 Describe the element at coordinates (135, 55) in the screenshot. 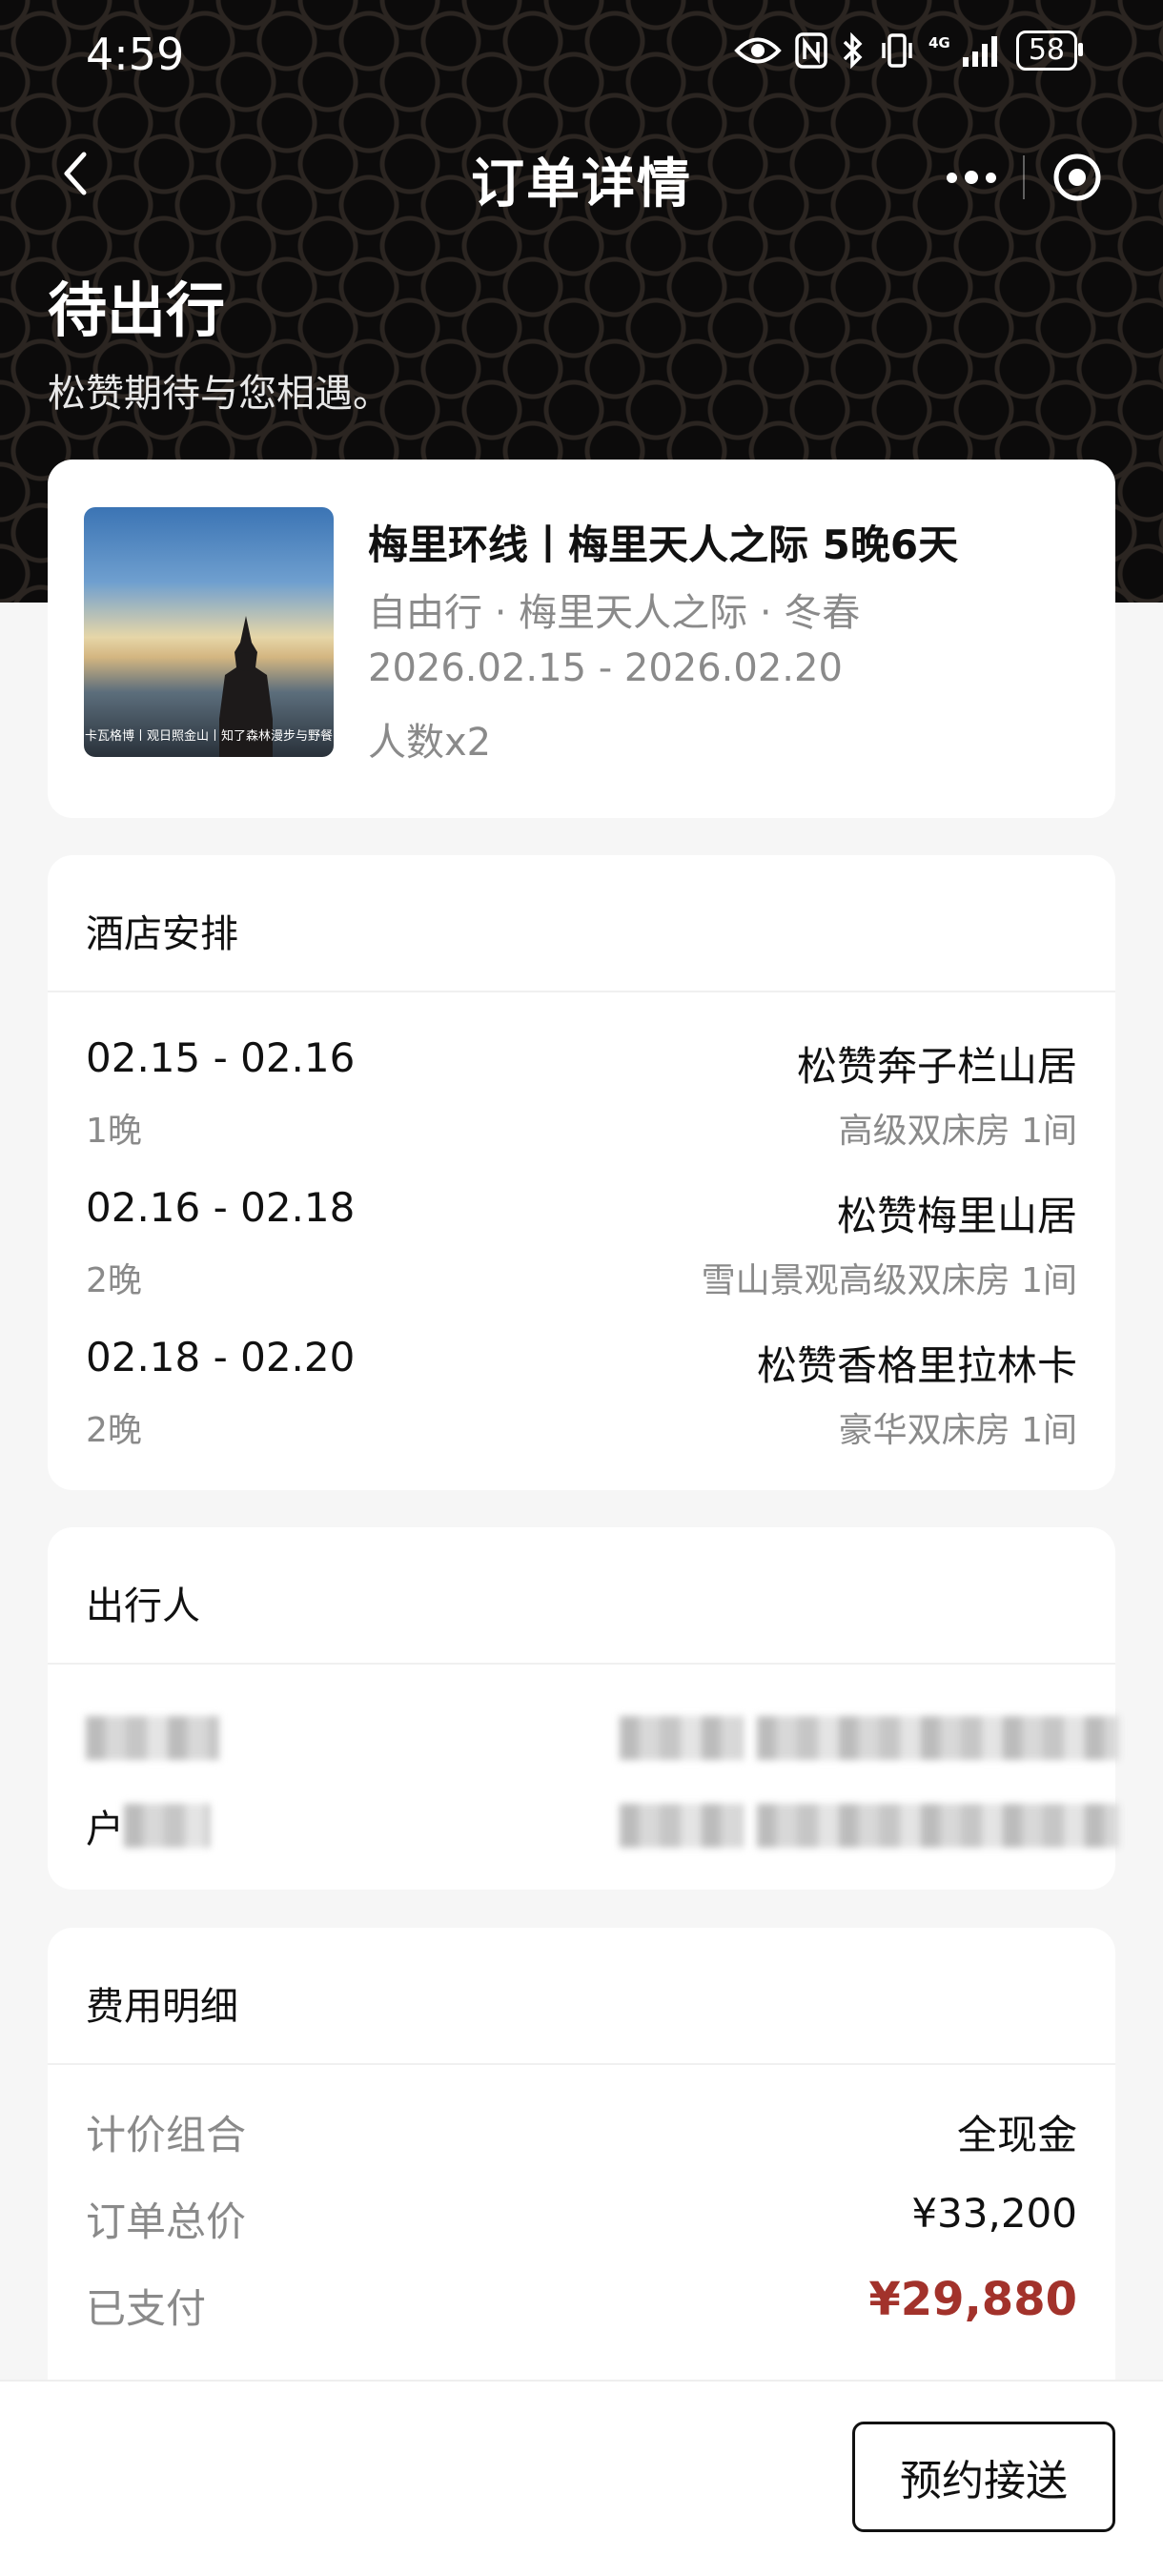

I see `status-time: 4:59` at that location.